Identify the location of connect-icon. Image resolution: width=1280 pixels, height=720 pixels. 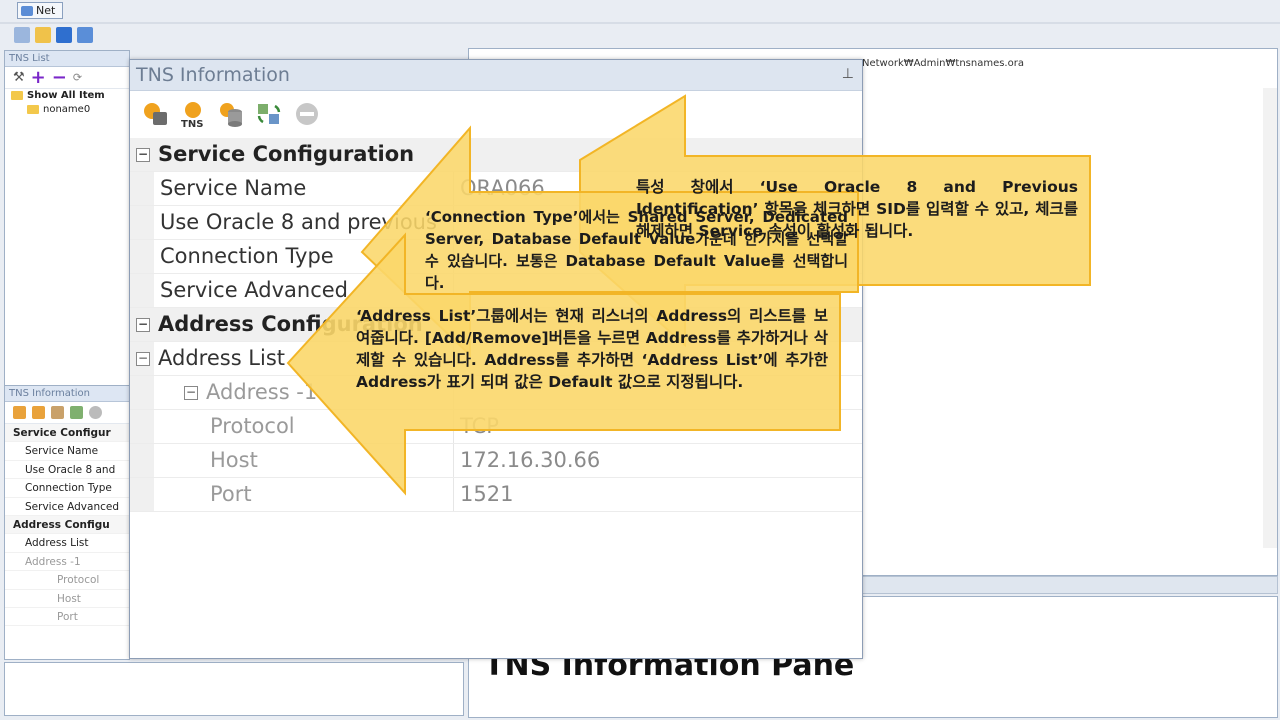
(22, 35).